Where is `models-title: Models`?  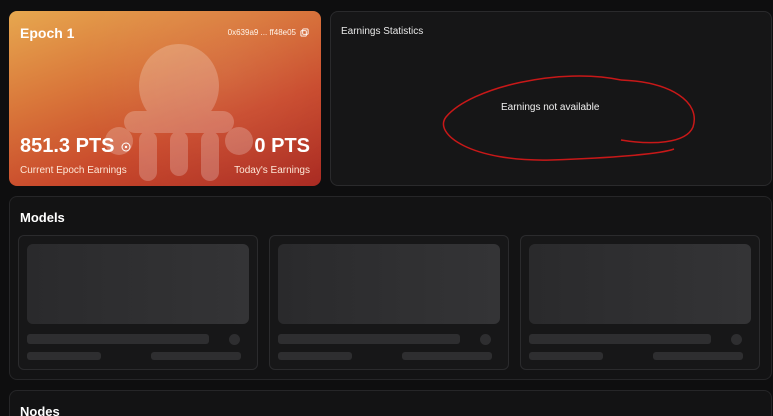 models-title: Models is located at coordinates (42, 217).